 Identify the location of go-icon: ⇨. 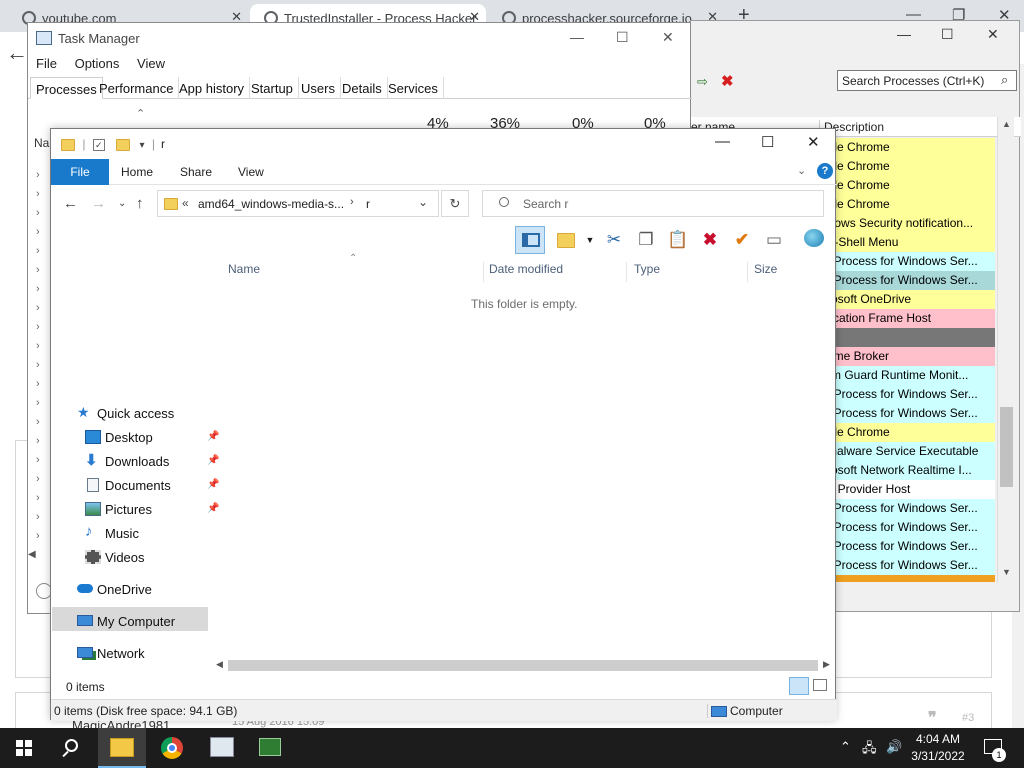
(702, 82).